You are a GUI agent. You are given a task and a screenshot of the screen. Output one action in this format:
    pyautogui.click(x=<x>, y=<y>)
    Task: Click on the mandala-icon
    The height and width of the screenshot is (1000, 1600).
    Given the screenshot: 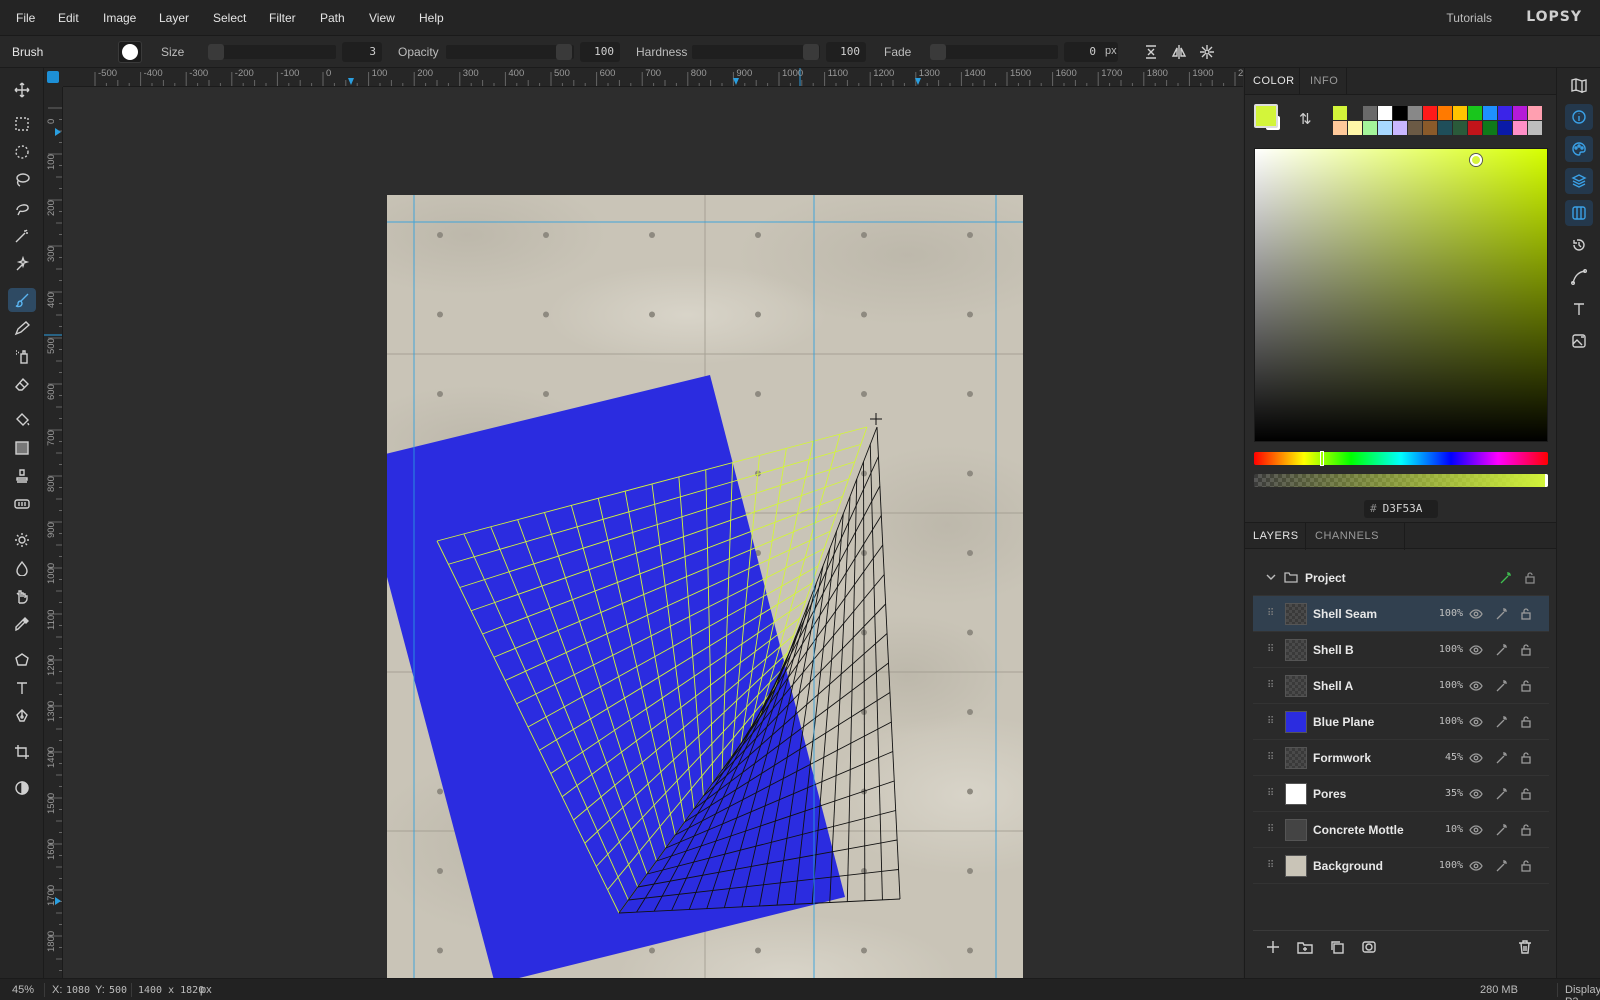 What is the action you would take?
    pyautogui.click(x=1207, y=53)
    